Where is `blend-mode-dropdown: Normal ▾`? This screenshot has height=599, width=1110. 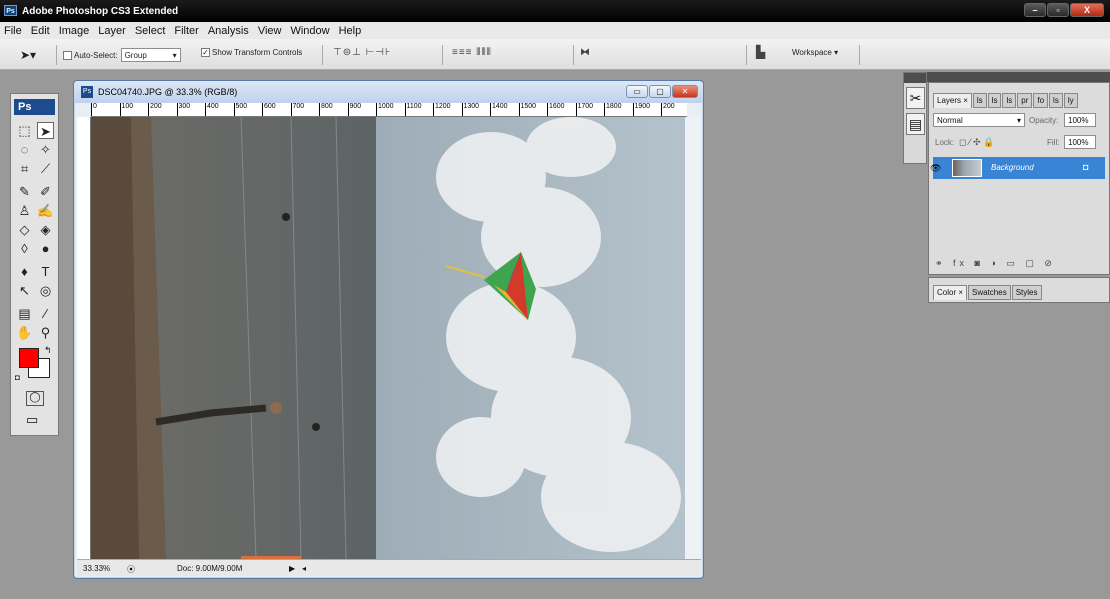 blend-mode-dropdown: Normal ▾ is located at coordinates (979, 120).